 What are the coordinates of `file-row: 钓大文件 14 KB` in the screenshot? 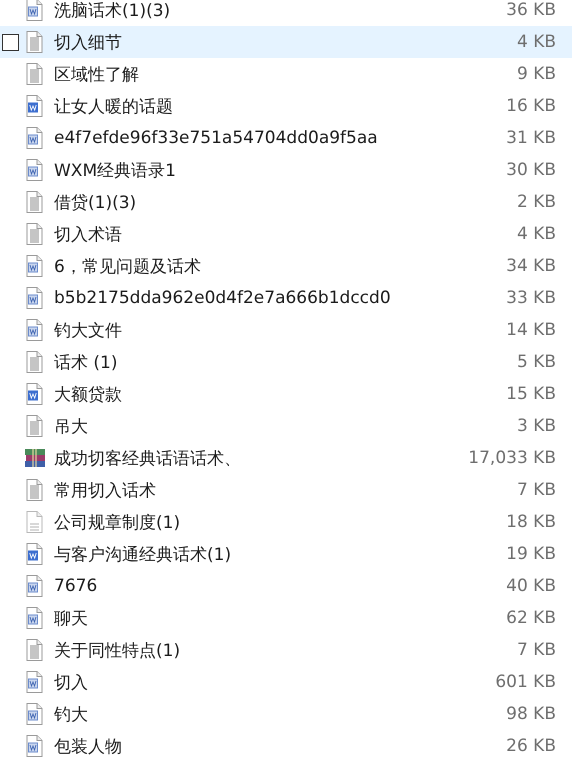 It's located at (286, 330).